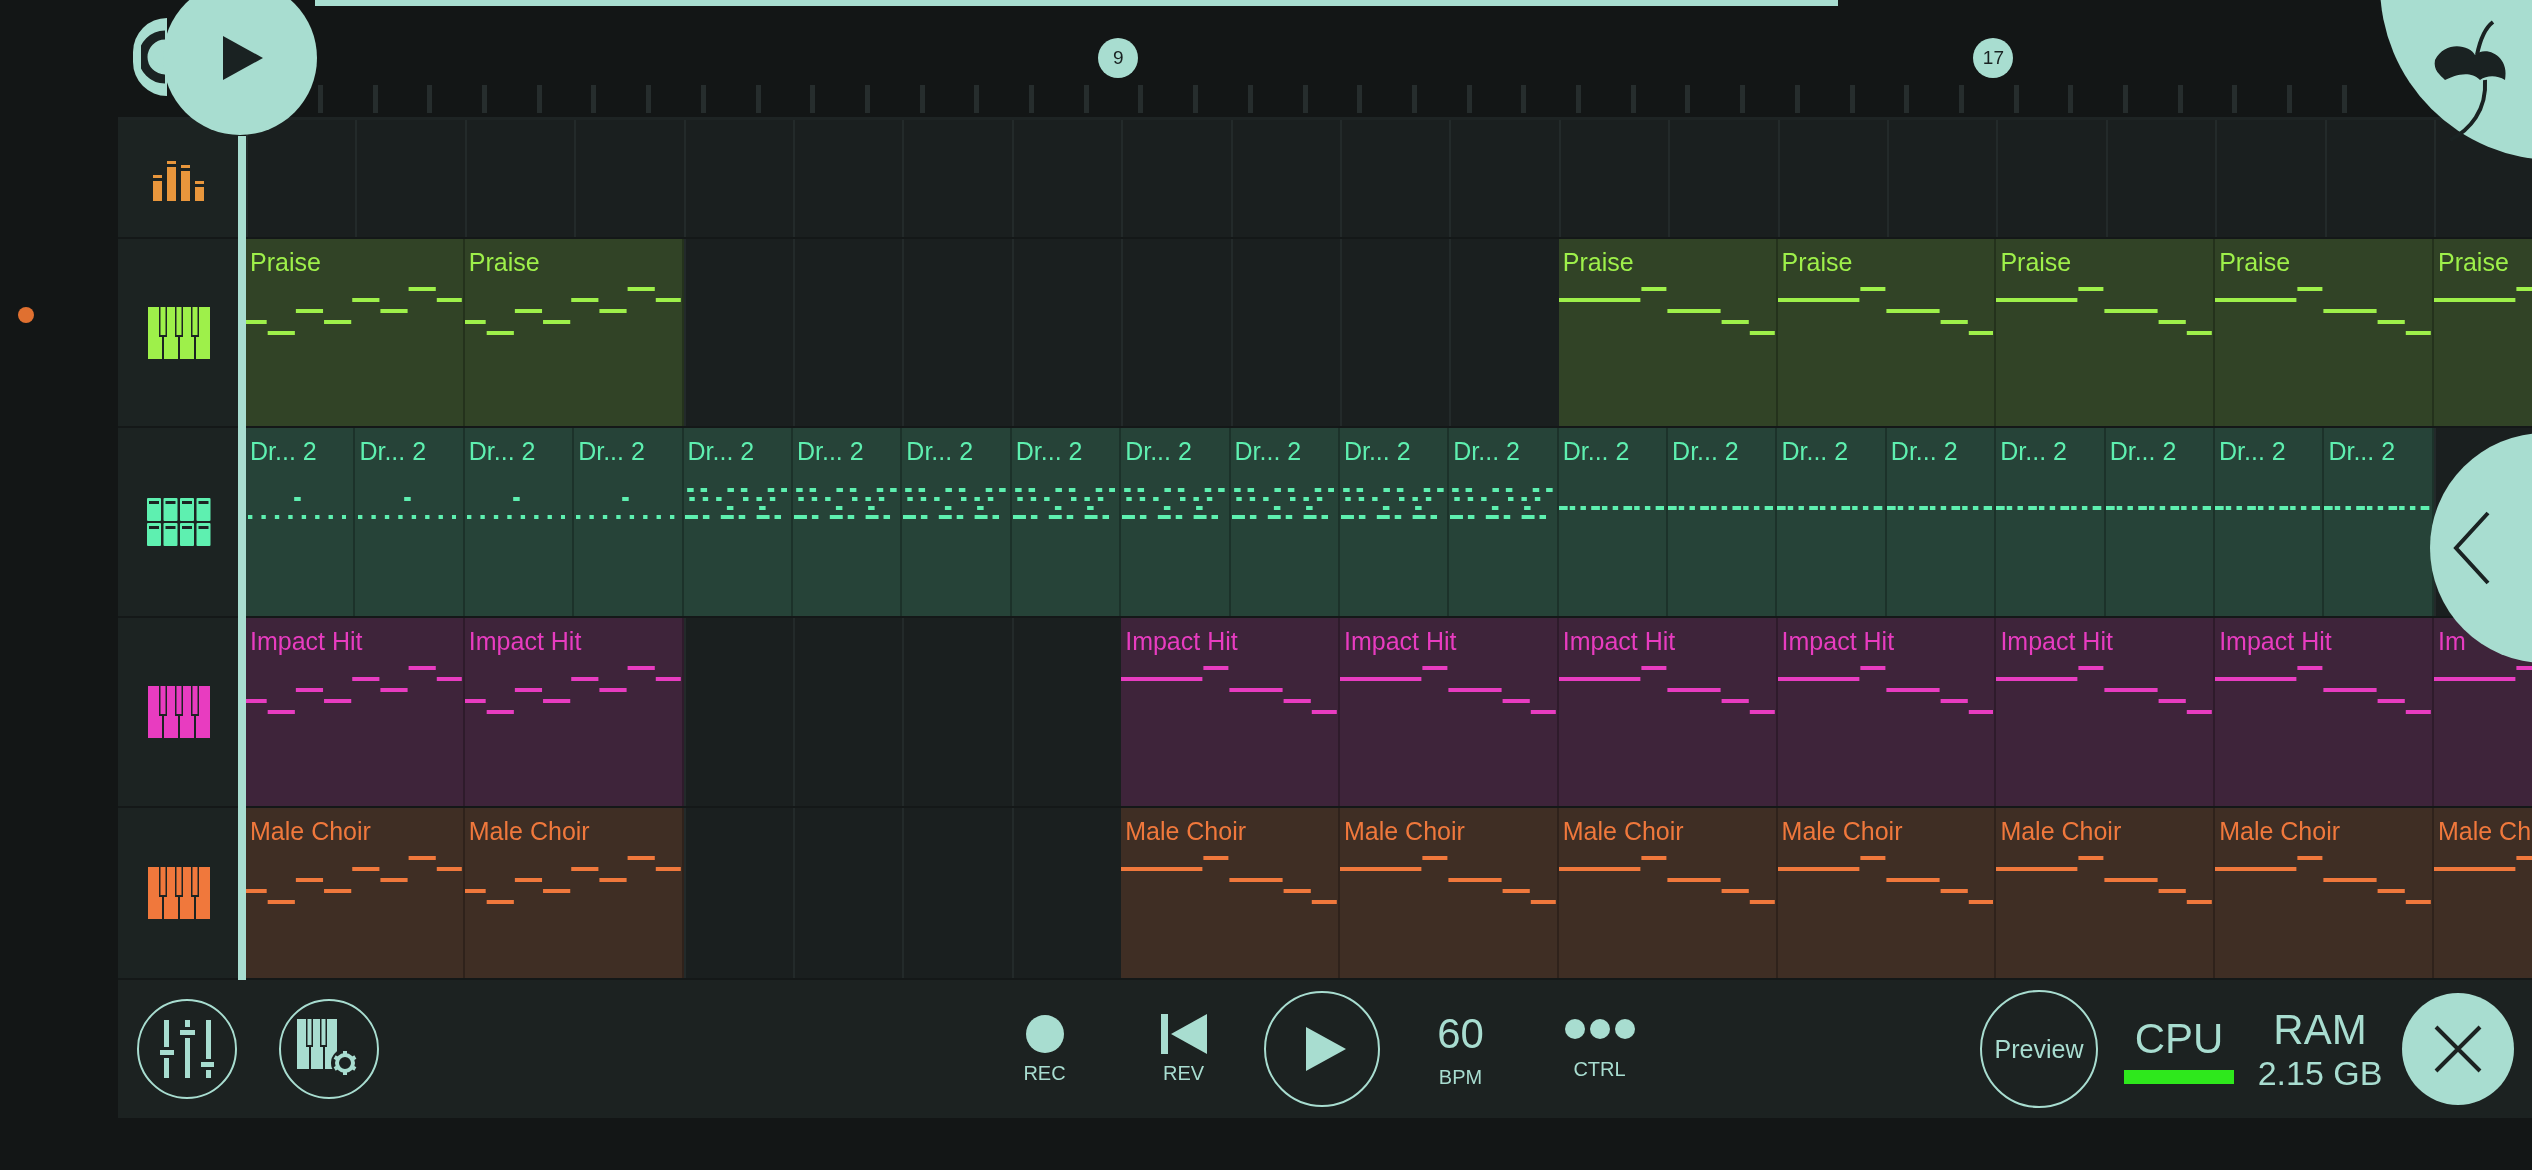  What do you see at coordinates (2320, 1030) in the screenshot?
I see `ram-label: RAM` at bounding box center [2320, 1030].